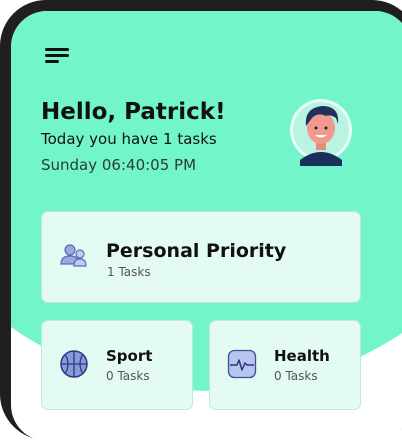  What do you see at coordinates (133, 112) in the screenshot?
I see `greeting-title: Hello, Patrick!` at bounding box center [133, 112].